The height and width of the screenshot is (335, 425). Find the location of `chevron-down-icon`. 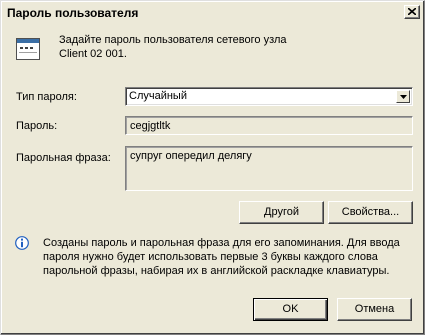

chevron-down-icon is located at coordinates (403, 97).